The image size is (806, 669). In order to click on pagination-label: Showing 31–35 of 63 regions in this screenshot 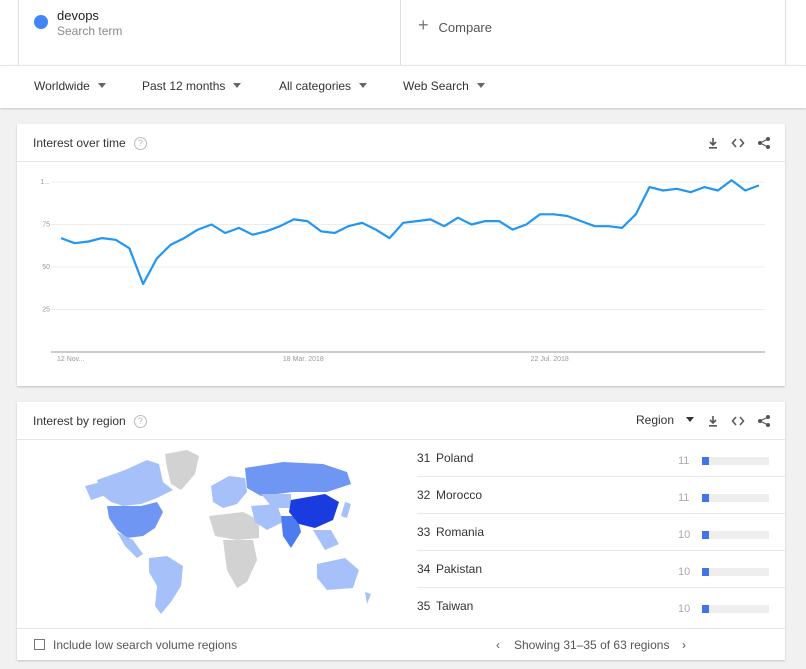, I will do `click(592, 645)`.